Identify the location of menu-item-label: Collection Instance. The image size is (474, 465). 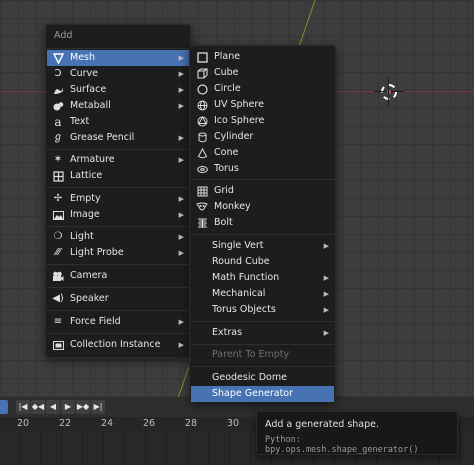
(115, 344).